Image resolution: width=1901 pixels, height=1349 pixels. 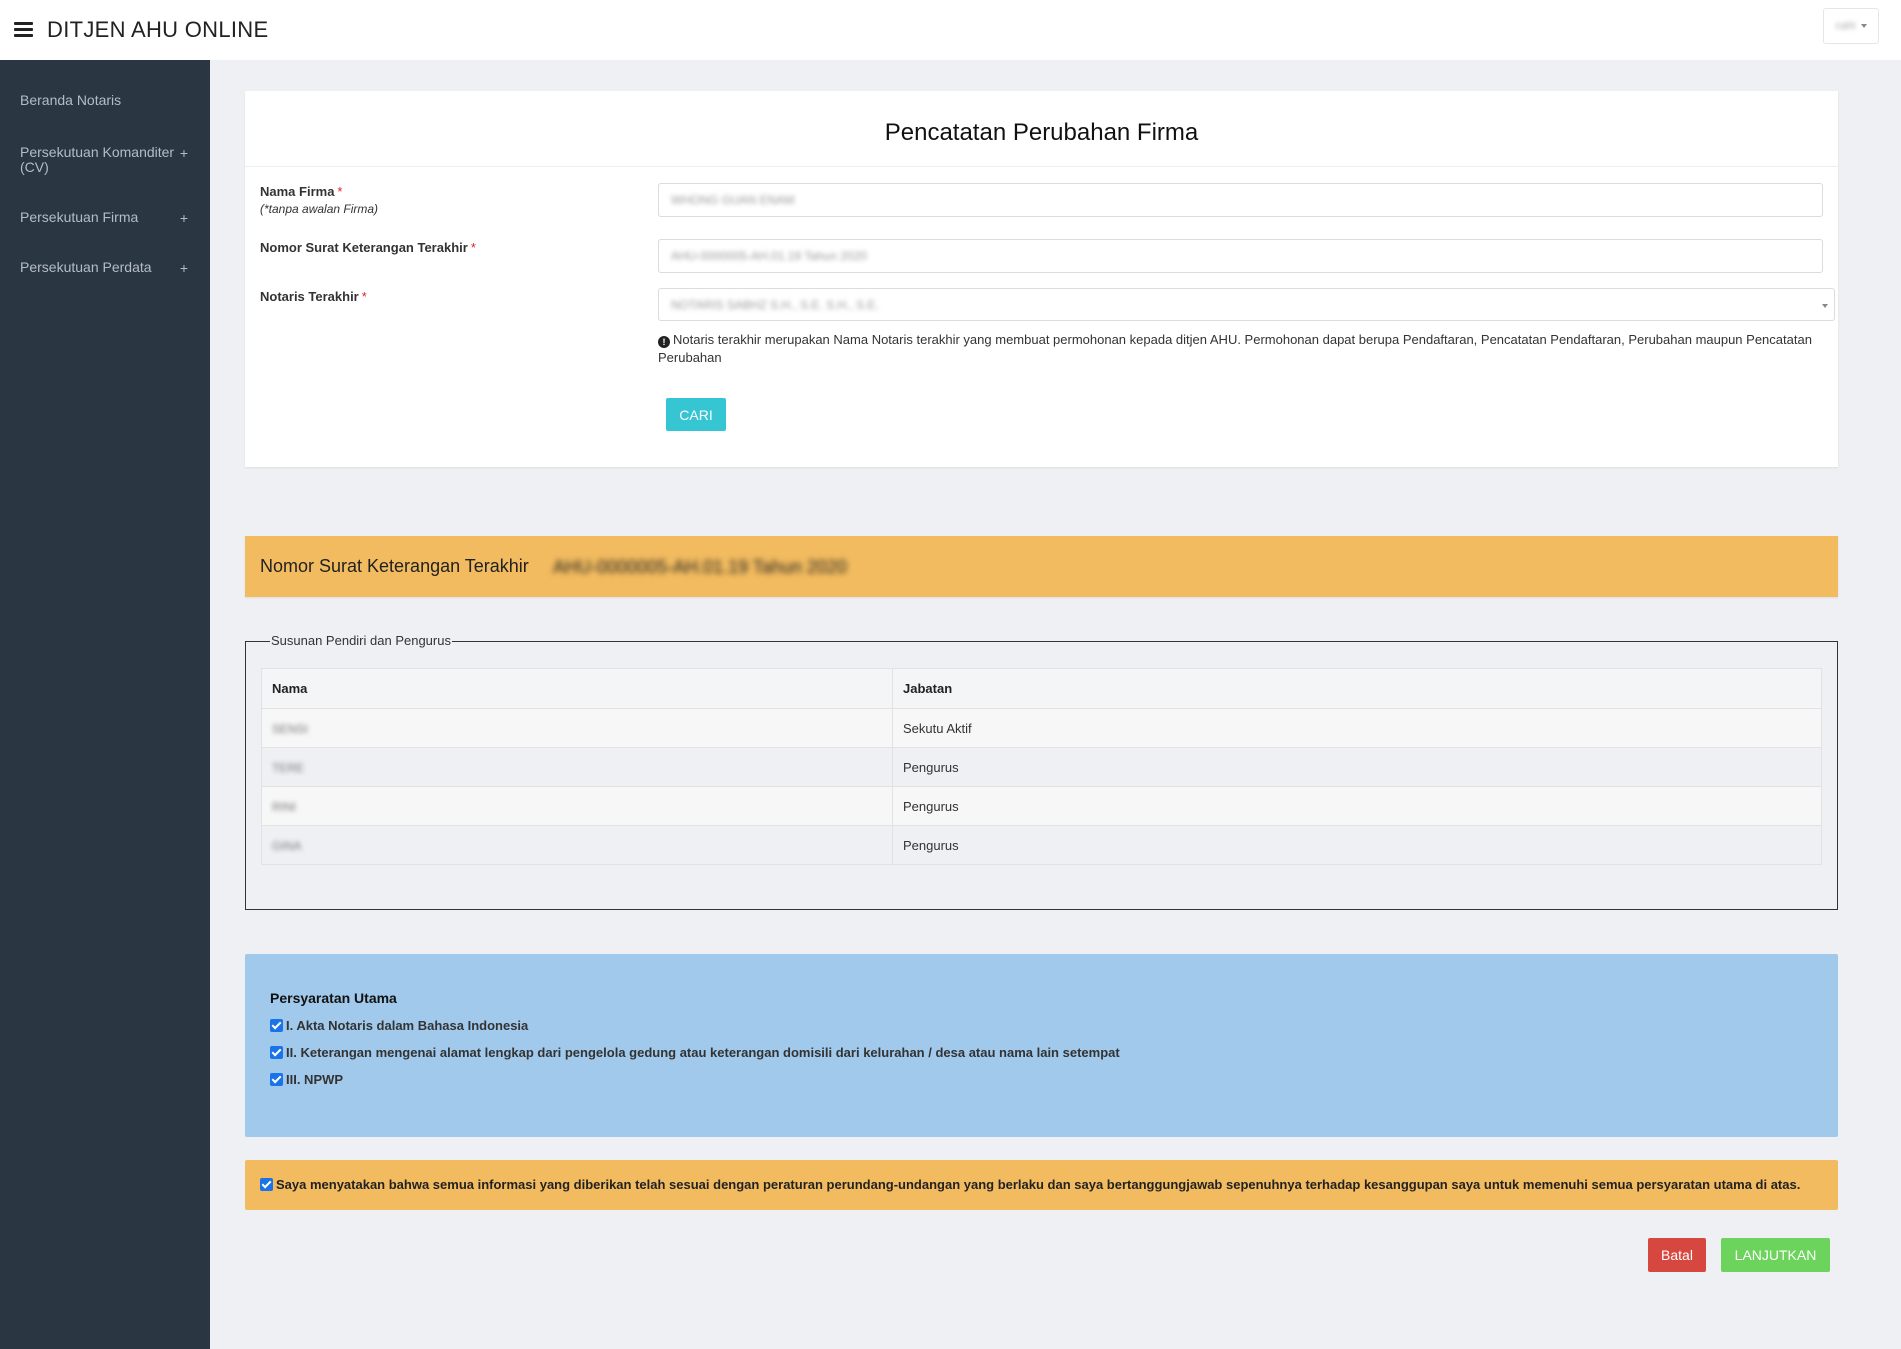 I want to click on requirement-label: III. NPWP, so click(x=315, y=1079).